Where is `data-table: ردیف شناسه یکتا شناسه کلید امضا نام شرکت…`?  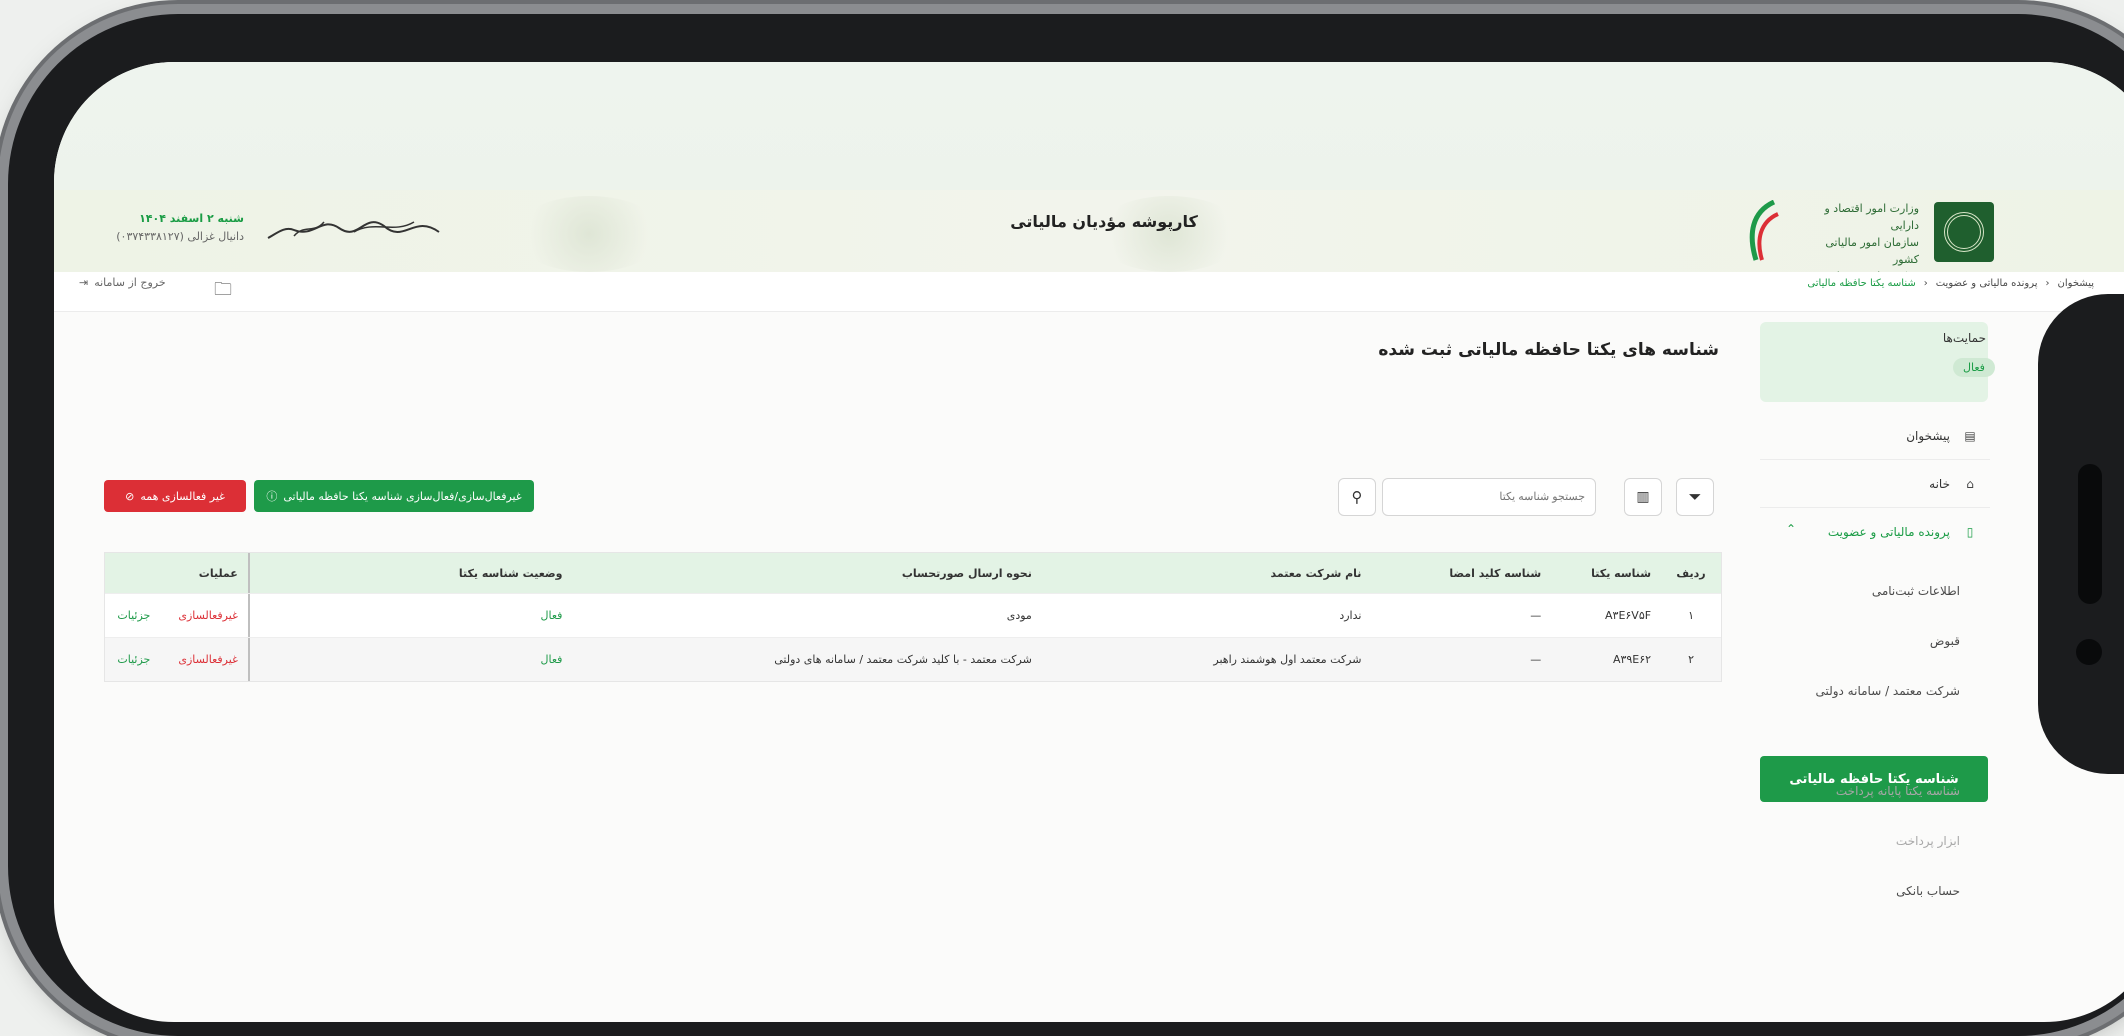 data-table: ردیف شناسه یکتا شناسه کلید امضا نام شرکت… is located at coordinates (913, 617).